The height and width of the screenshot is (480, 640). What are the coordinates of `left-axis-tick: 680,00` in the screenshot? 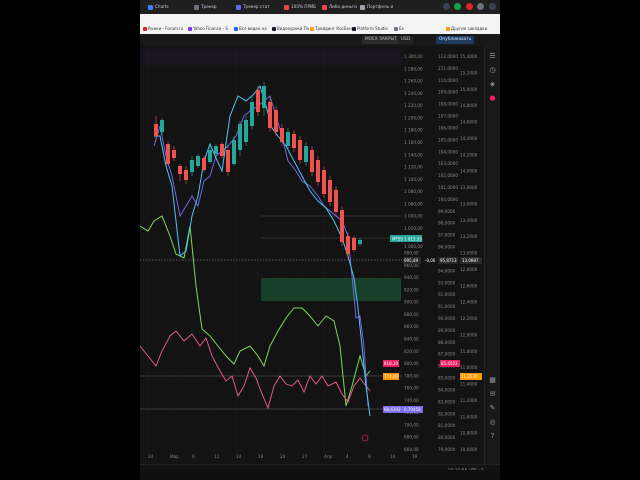 It's located at (411, 437).